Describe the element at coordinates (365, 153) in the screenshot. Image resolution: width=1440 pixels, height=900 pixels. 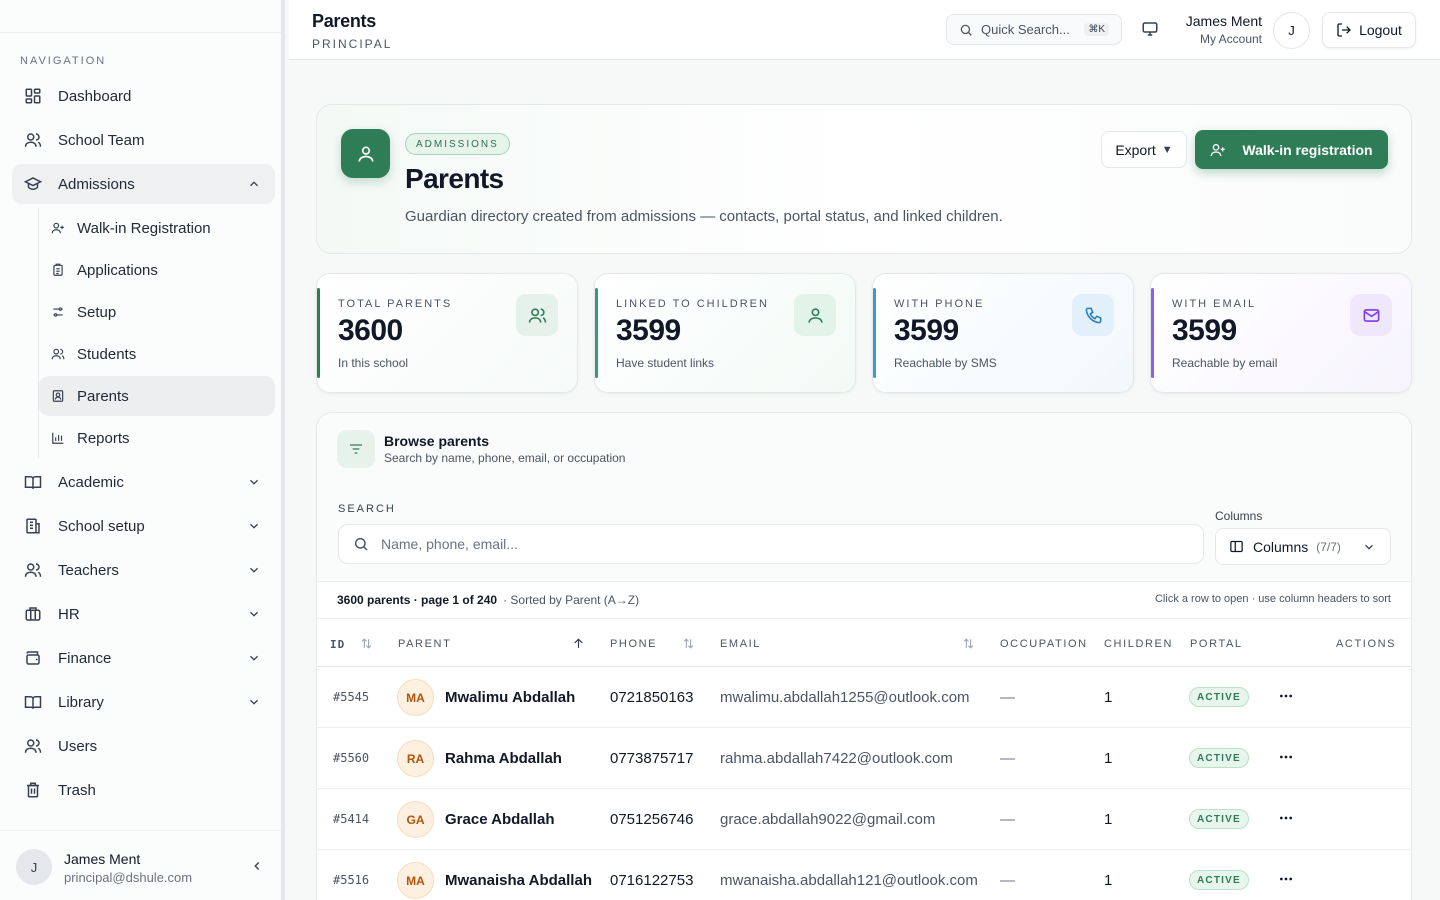
I see `hero-badge` at that location.